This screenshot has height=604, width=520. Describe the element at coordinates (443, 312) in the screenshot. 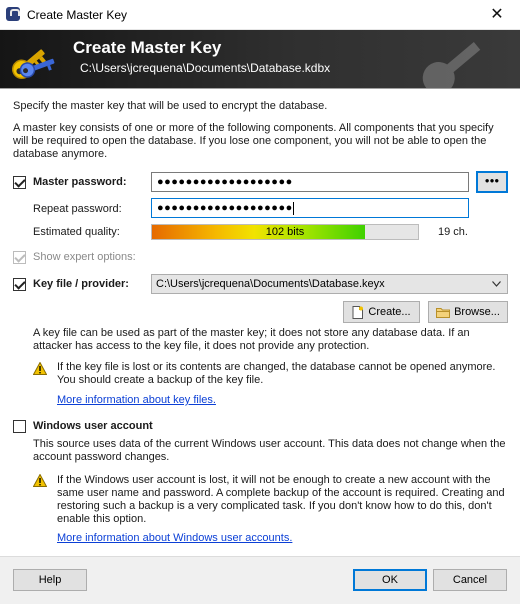

I see `folder-icon` at that location.